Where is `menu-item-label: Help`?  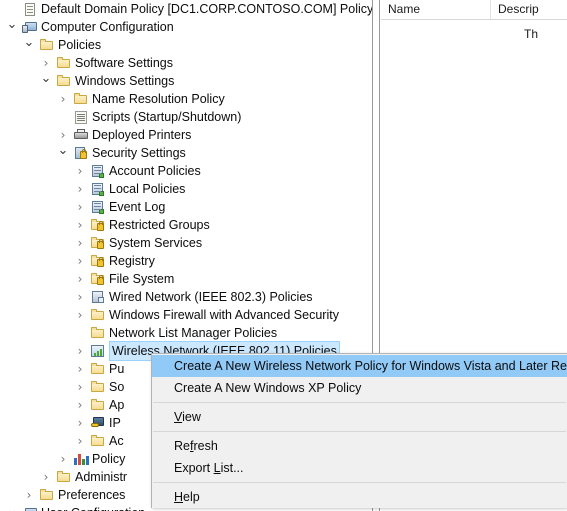
menu-item-label: Help is located at coordinates (187, 497).